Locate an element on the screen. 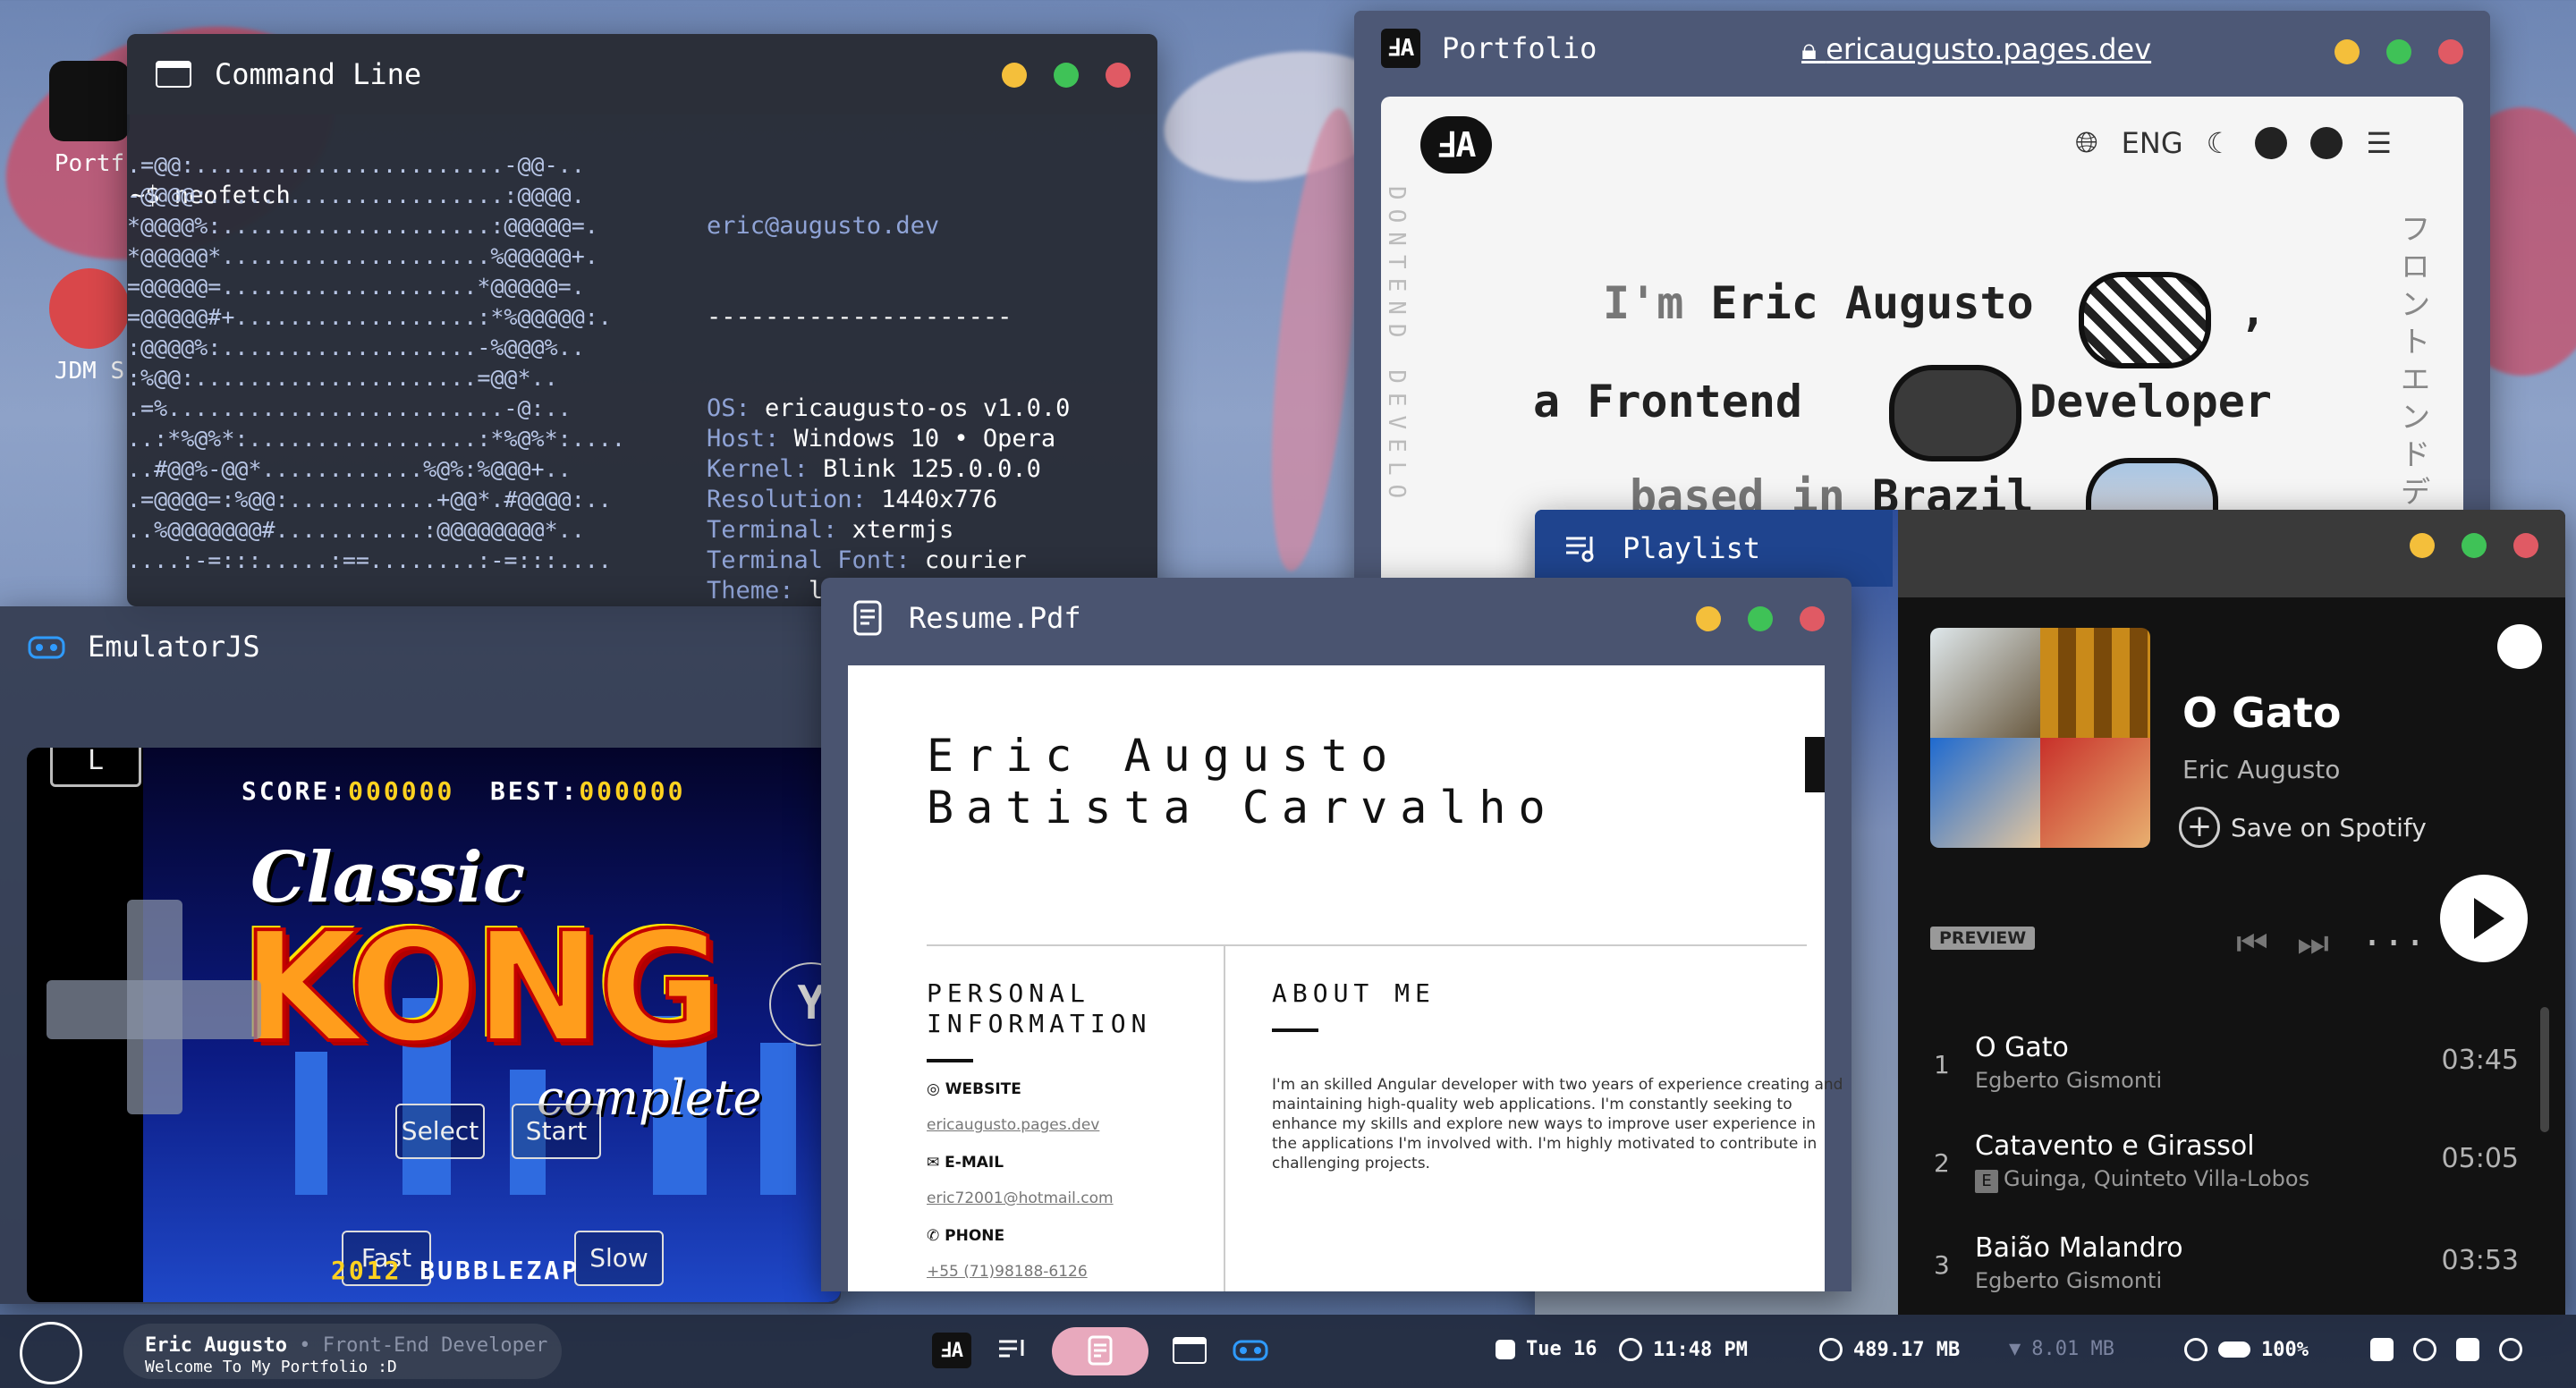 Image resolution: width=2576 pixels, height=1388 pixels. vpn-icon is located at coordinates (2195, 1349).